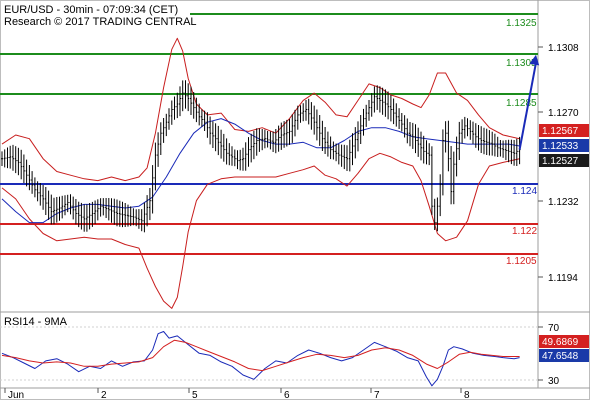  What do you see at coordinates (100, 22) in the screenshot?
I see `research-line: Research © 2017 TRADING CENTRAL` at bounding box center [100, 22].